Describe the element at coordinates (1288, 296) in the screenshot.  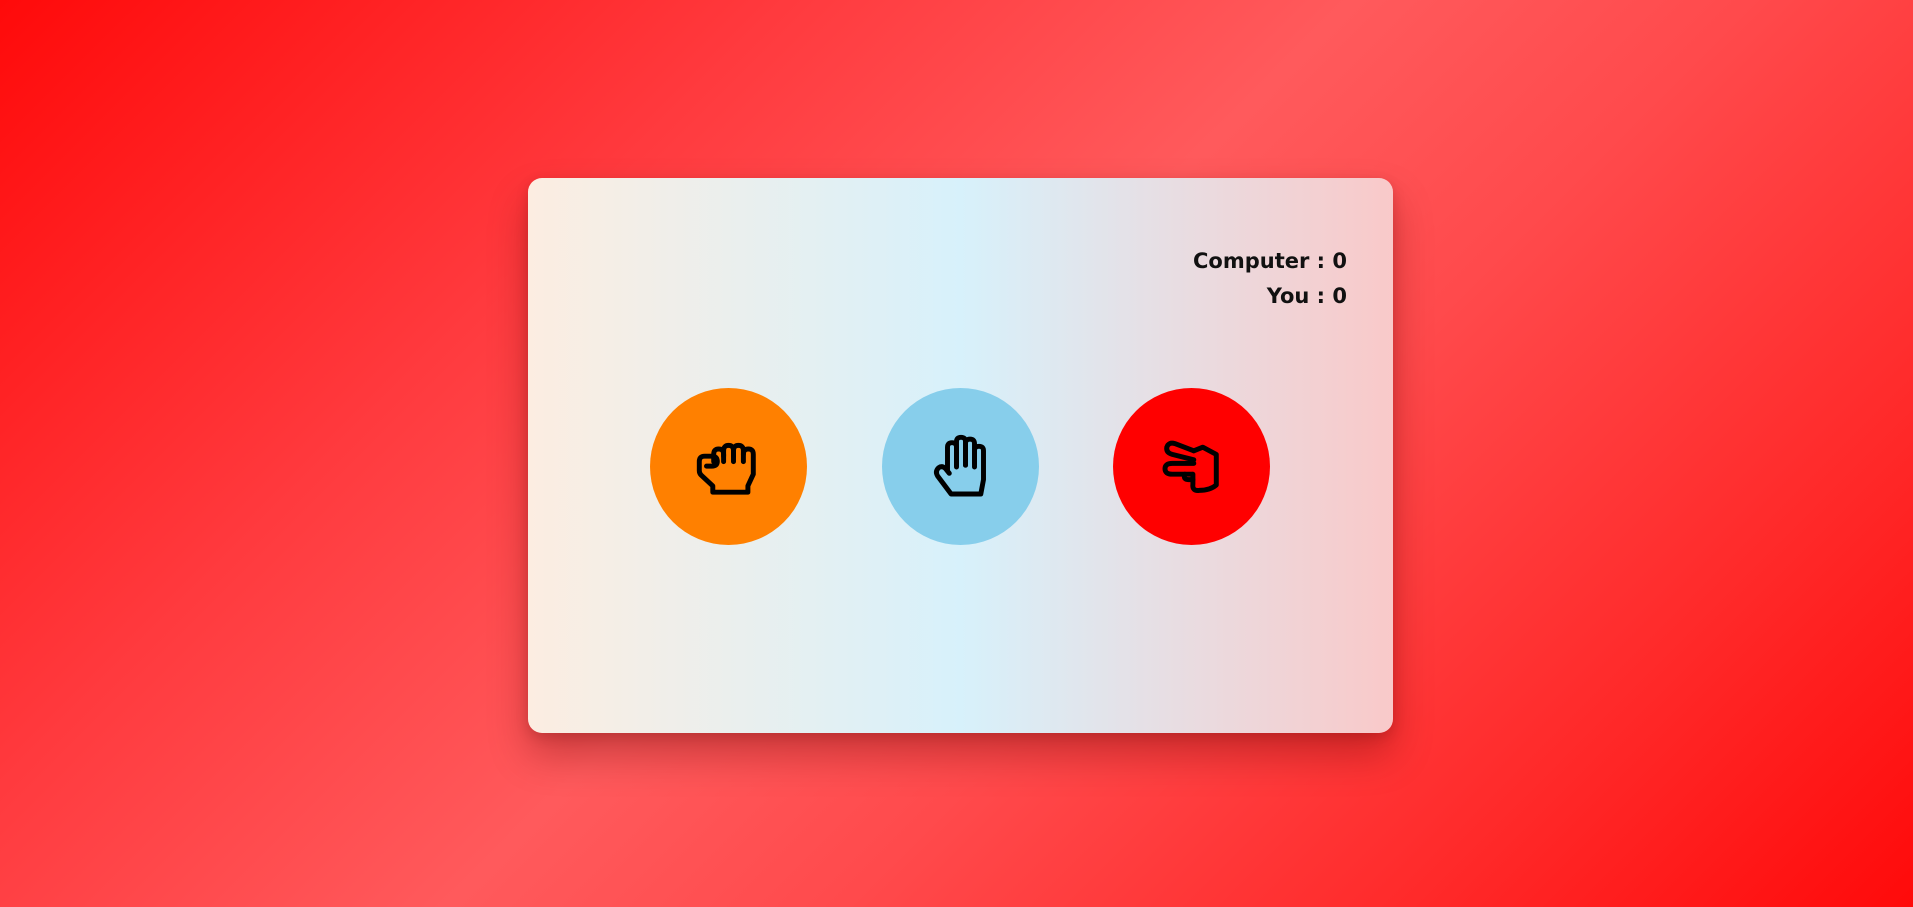
I see `you-score-label: You` at that location.